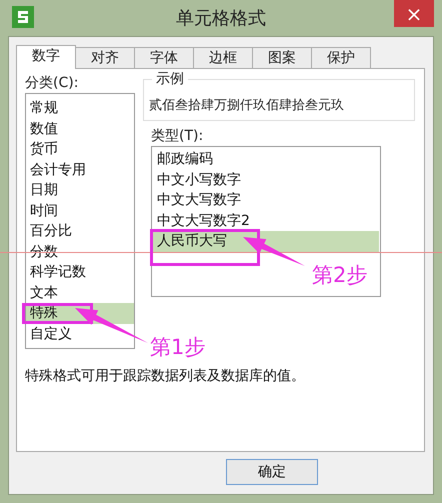 Image resolution: width=442 pixels, height=503 pixels. I want to click on list-item: 时间, so click(80, 210).